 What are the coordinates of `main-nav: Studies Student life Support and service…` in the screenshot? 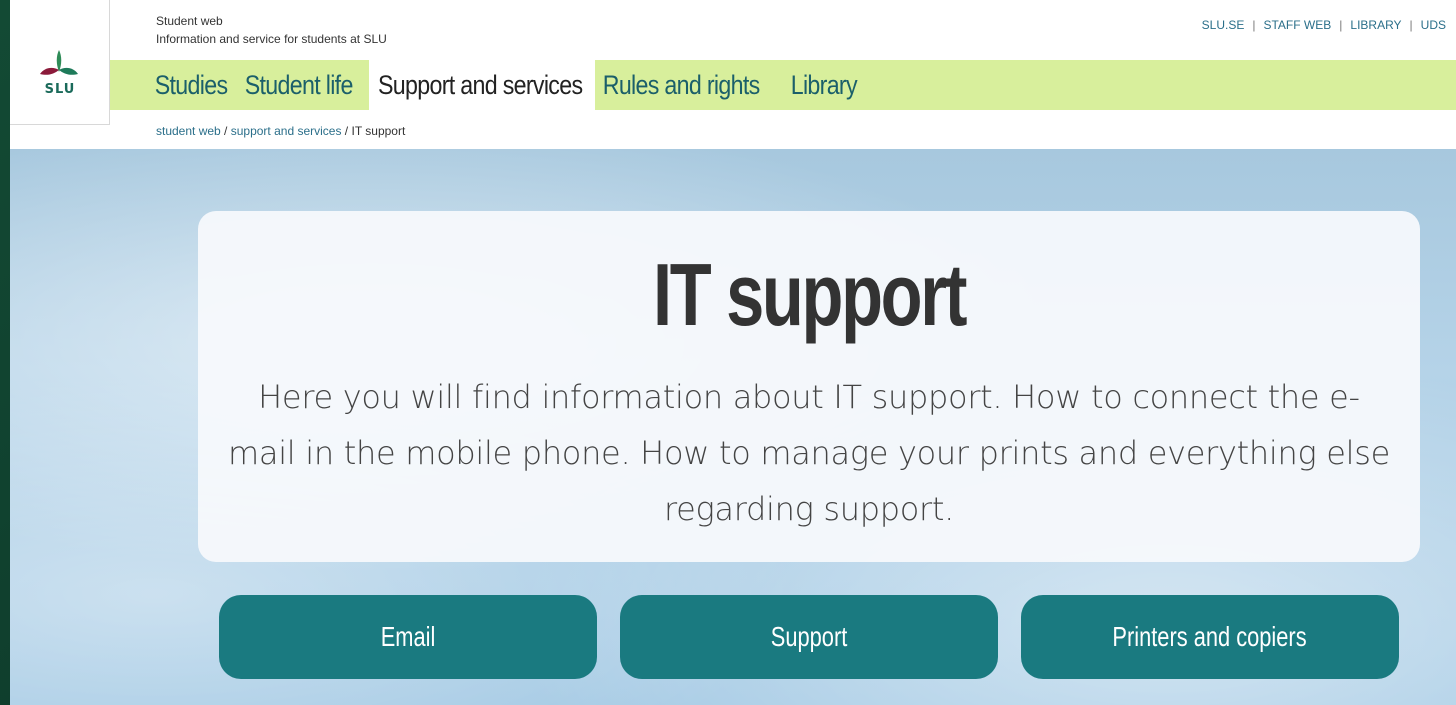 It's located at (783, 85).